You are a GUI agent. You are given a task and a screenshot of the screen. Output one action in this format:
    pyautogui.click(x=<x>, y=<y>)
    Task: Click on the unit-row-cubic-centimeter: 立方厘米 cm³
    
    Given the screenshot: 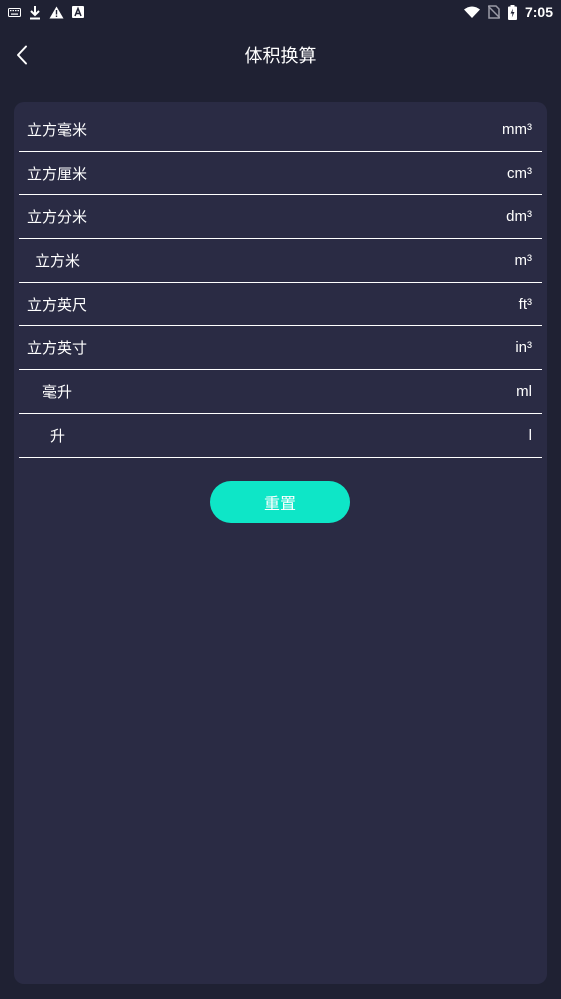 What is the action you would take?
    pyautogui.click(x=280, y=174)
    